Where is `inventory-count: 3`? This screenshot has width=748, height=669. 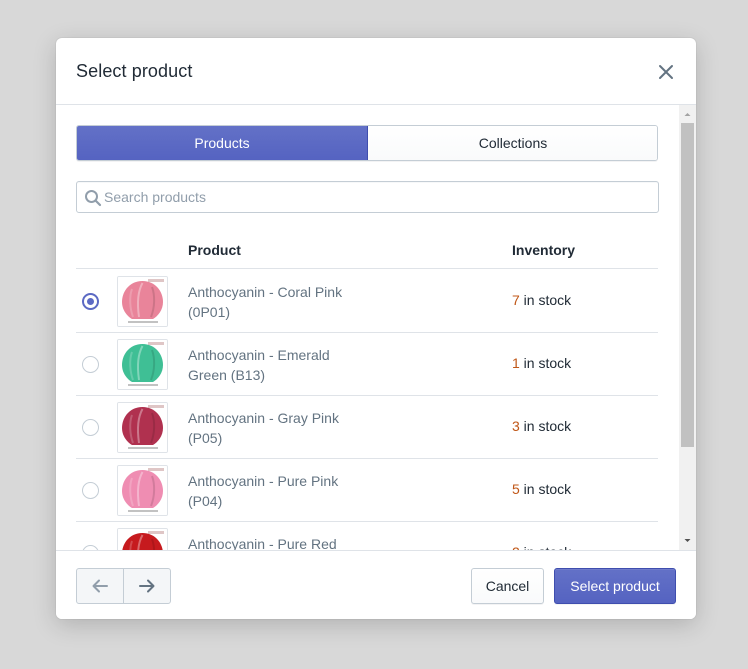 inventory-count: 3 is located at coordinates (516, 426).